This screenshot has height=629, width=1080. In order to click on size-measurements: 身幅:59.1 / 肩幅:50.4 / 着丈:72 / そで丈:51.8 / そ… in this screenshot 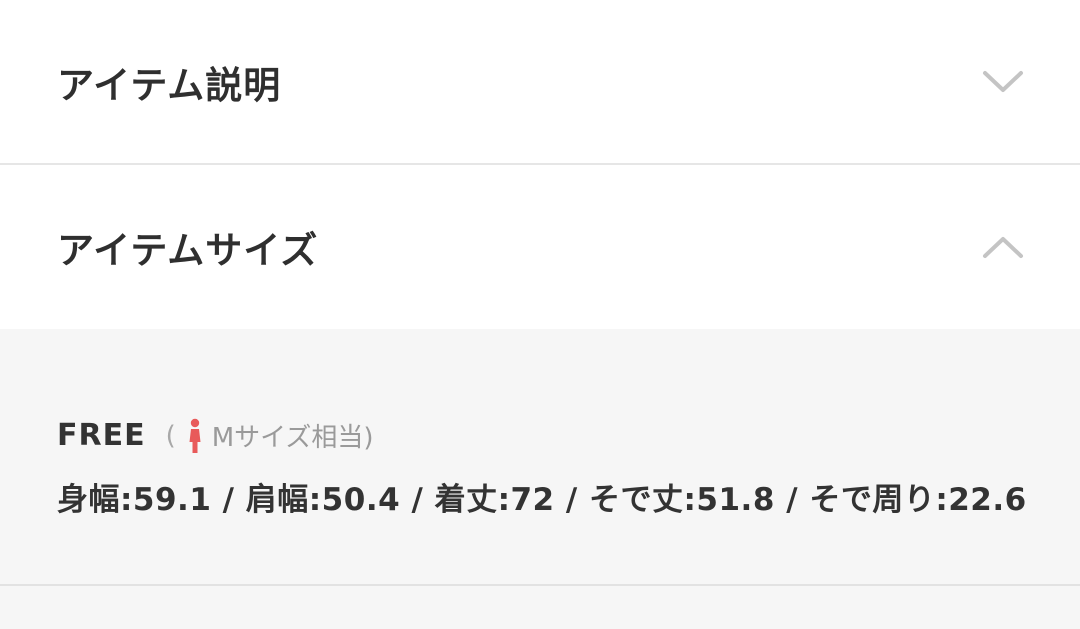, I will do `click(542, 500)`.